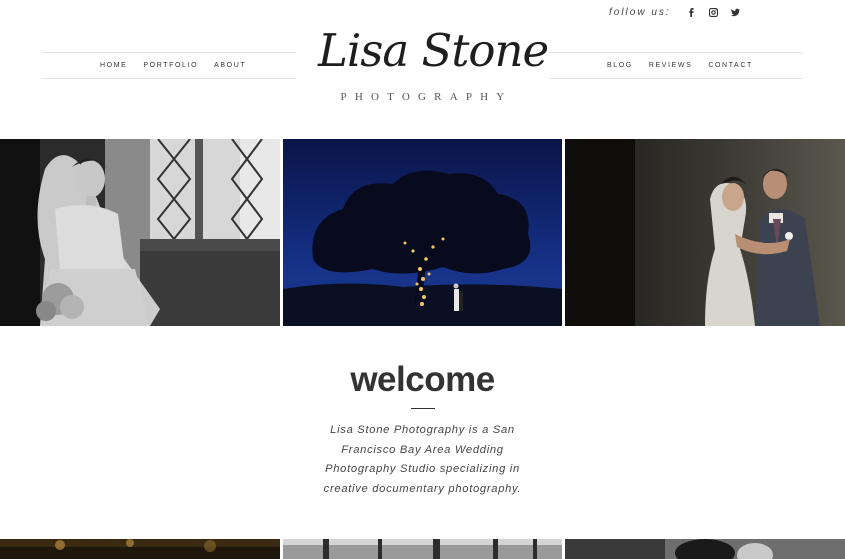 The image size is (845, 559). What do you see at coordinates (670, 65) in the screenshot?
I see `nav-reviews: REVIEWS` at bounding box center [670, 65].